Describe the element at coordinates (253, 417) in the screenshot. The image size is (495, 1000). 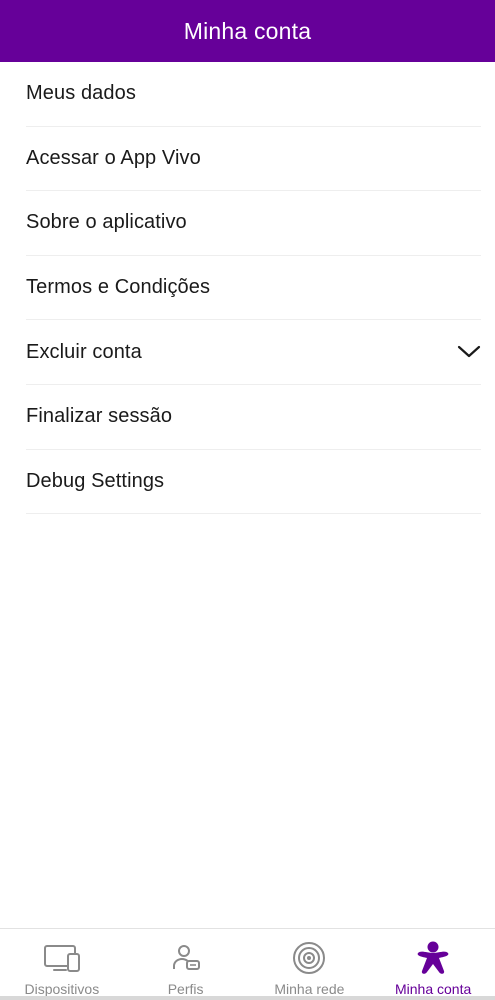
I see `menu-item-finalizar-sessao: Finalizar sessão` at that location.